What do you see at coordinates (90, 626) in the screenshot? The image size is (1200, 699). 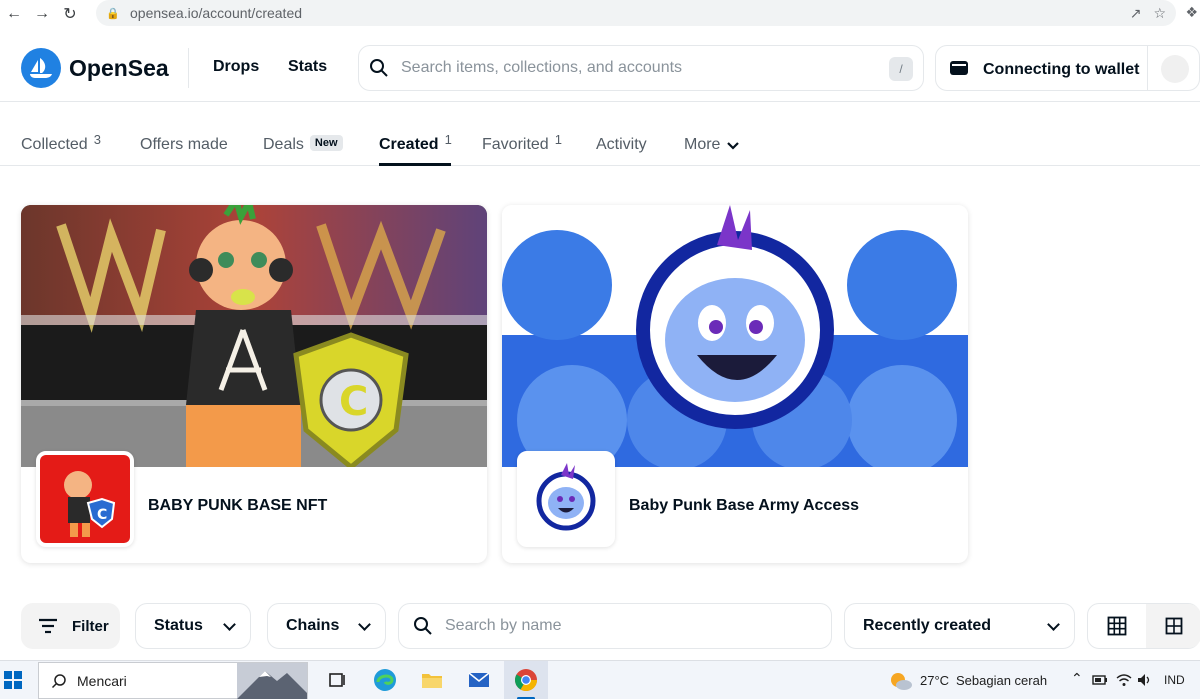 I see `filter-label: Filter` at bounding box center [90, 626].